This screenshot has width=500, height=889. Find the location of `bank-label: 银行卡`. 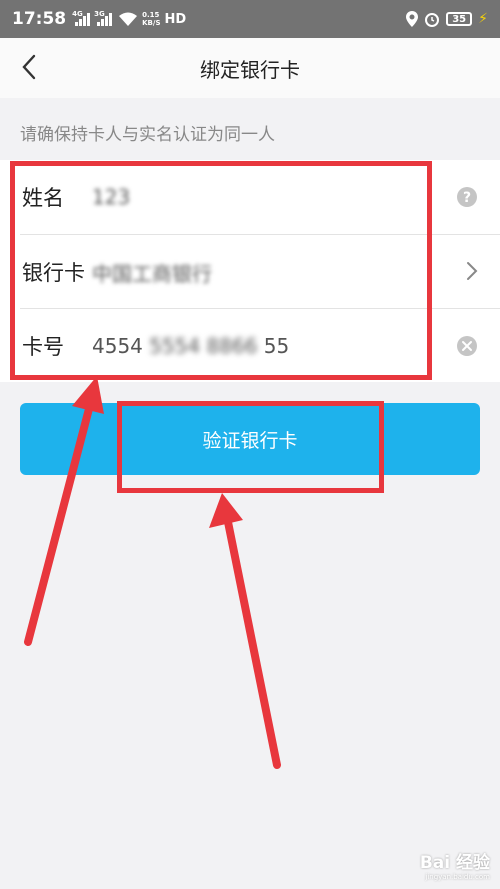

bank-label: 银行卡 is located at coordinates (53, 273).